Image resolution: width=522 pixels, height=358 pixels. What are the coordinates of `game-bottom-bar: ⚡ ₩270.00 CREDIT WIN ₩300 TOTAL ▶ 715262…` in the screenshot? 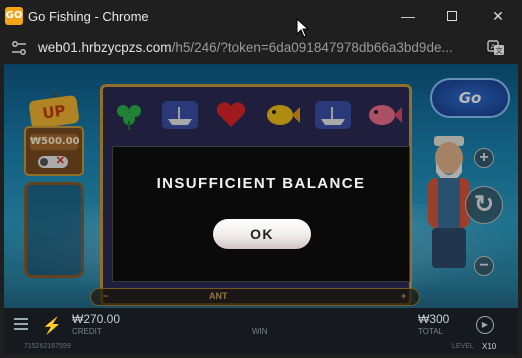 It's located at (261, 331).